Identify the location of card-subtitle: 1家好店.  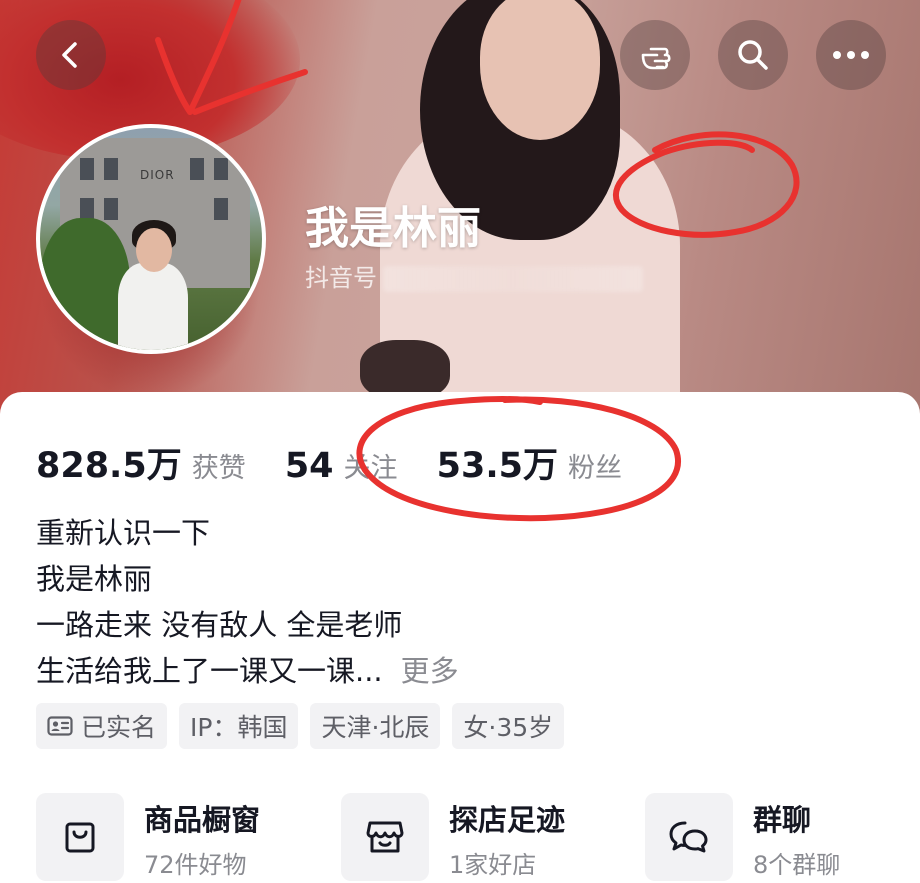
(493, 865).